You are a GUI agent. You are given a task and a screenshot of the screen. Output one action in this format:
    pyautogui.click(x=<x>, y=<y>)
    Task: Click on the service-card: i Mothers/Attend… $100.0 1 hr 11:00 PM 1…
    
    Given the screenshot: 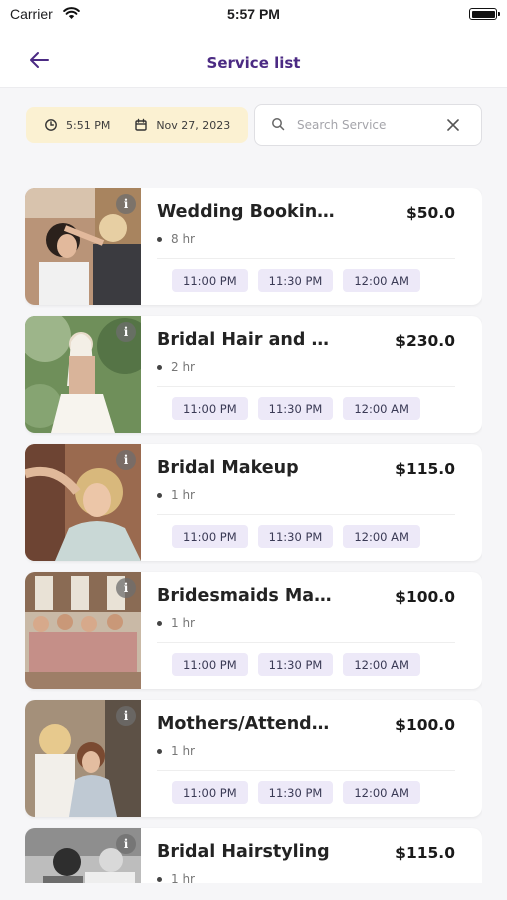 What is the action you would take?
    pyautogui.click(x=253, y=758)
    